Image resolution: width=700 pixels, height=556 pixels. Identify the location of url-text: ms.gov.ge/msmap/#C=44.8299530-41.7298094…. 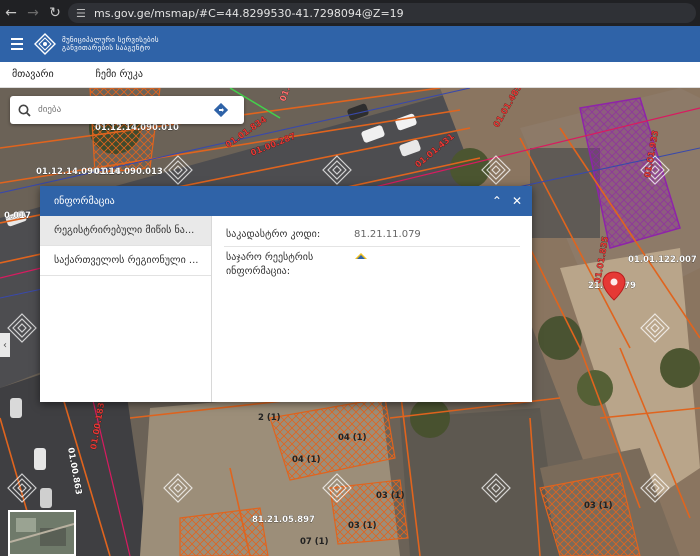
(249, 13).